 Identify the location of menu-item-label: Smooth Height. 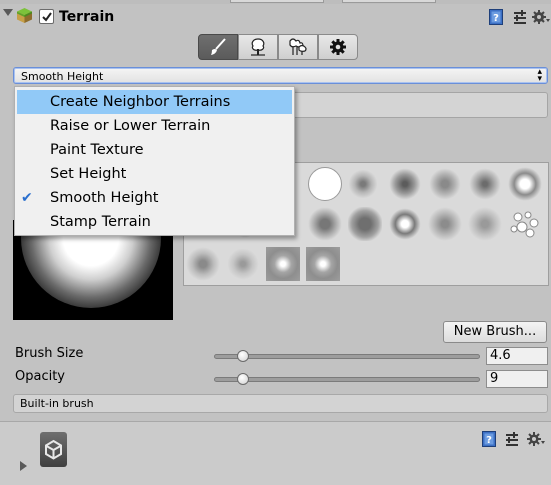
(104, 198).